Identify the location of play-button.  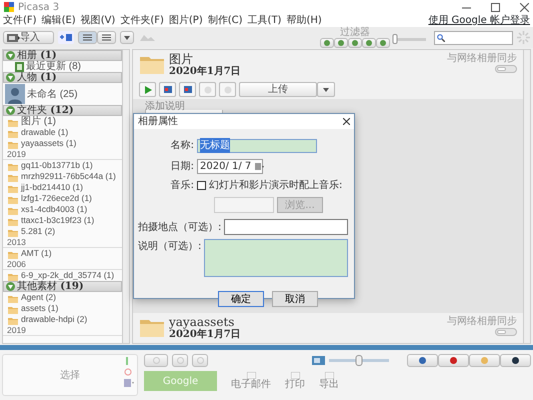
(147, 89).